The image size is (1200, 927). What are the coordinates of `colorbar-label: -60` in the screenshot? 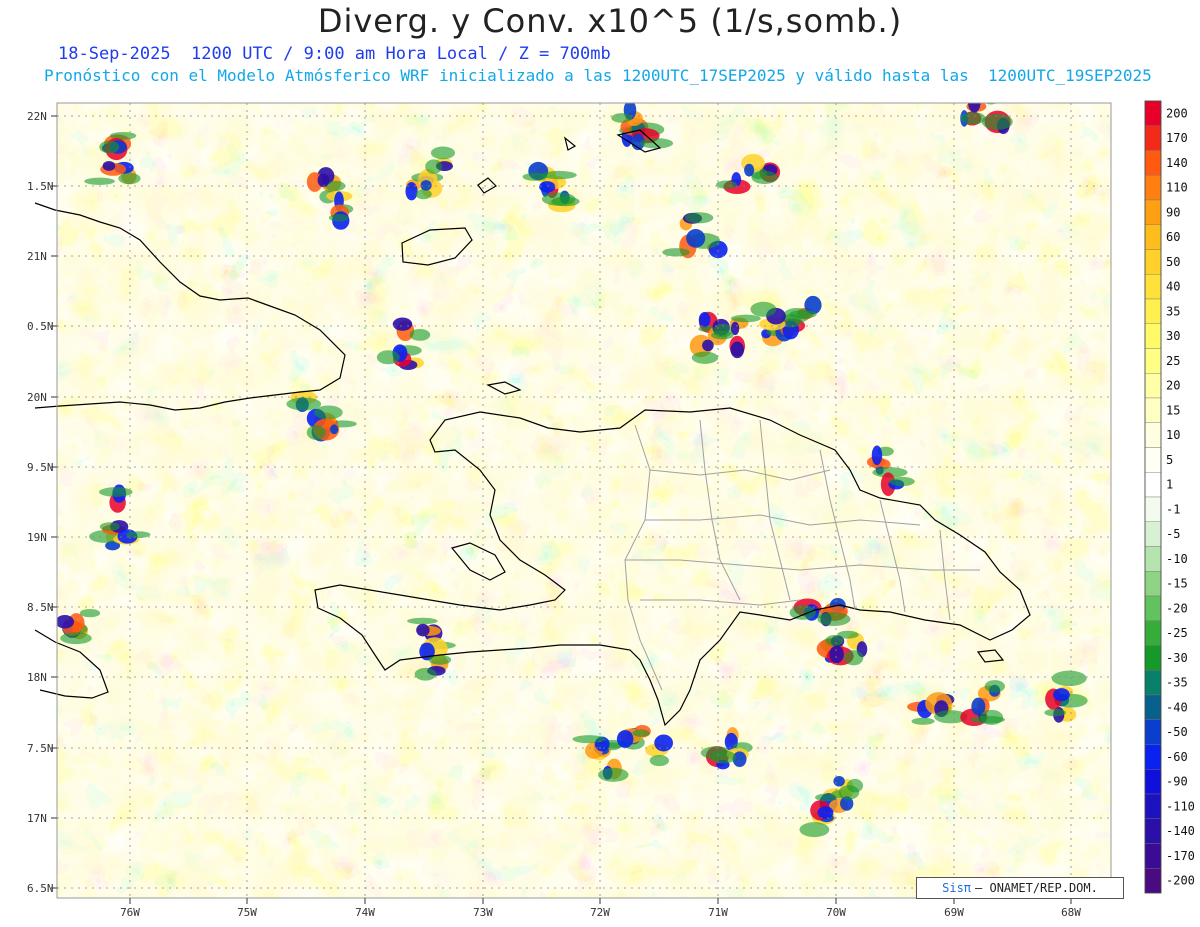 It's located at (1177, 757).